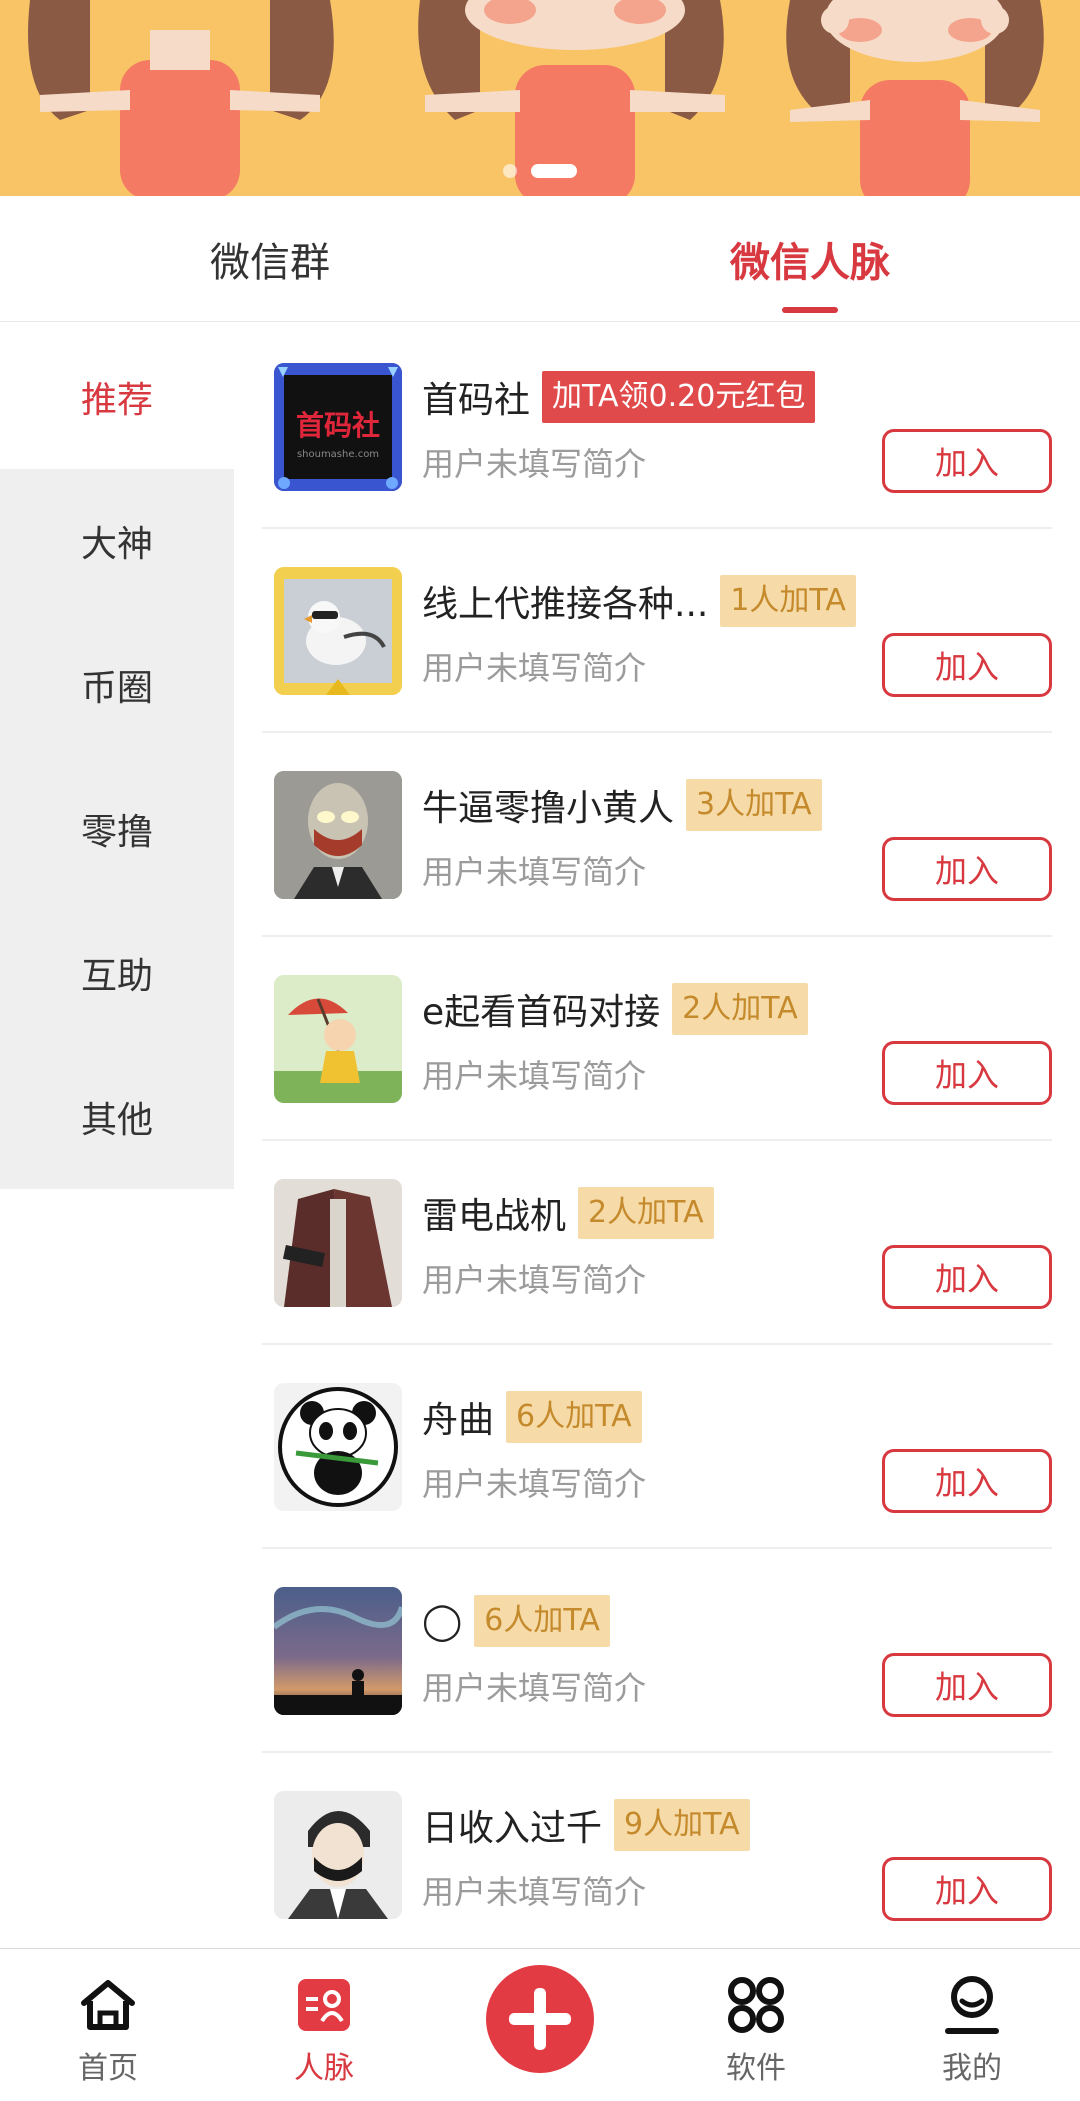 The height and width of the screenshot is (2101, 1080). Describe the element at coordinates (116, 400) in the screenshot. I see `category-label: 推荐` at that location.